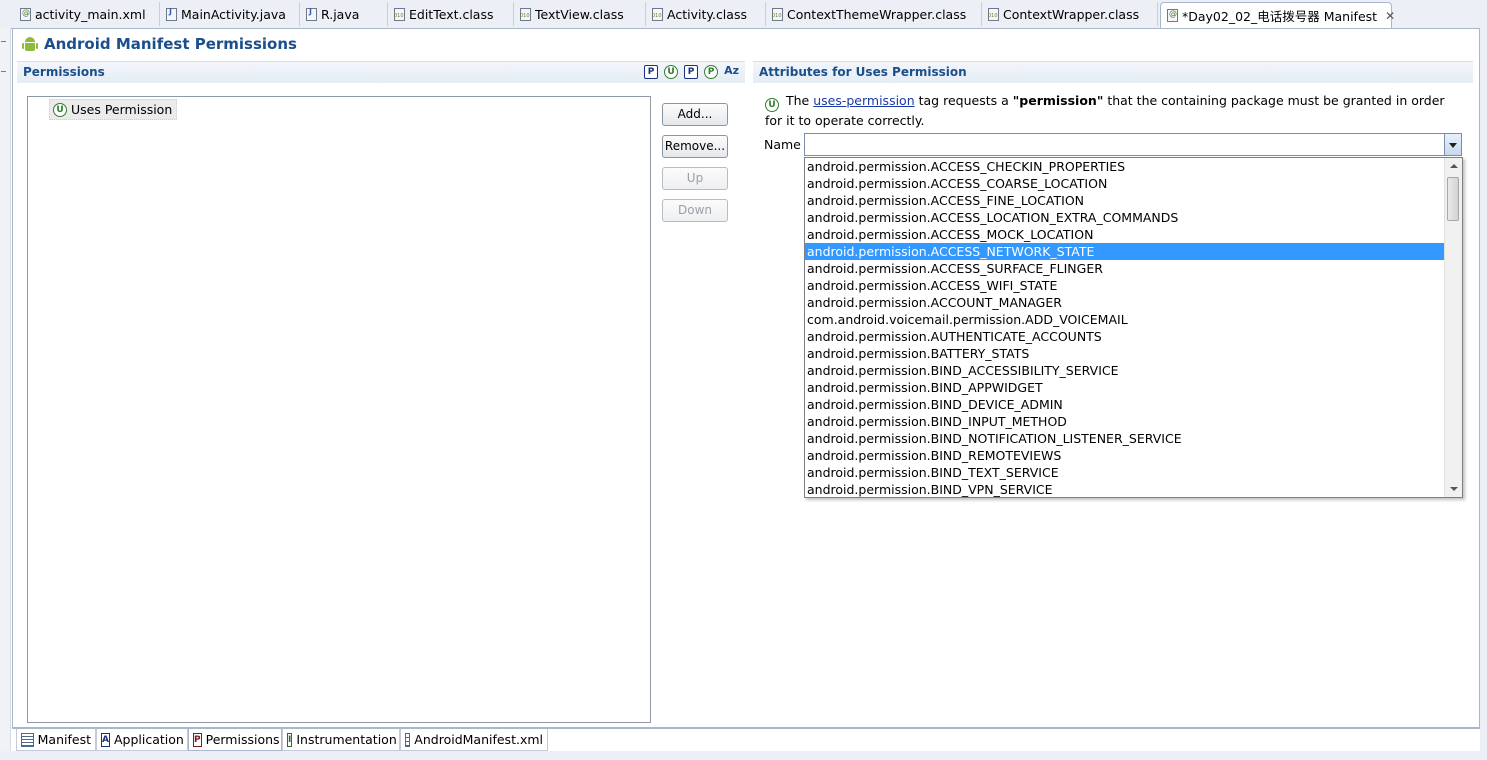  What do you see at coordinates (695, 178) in the screenshot?
I see `up-button: Up` at bounding box center [695, 178].